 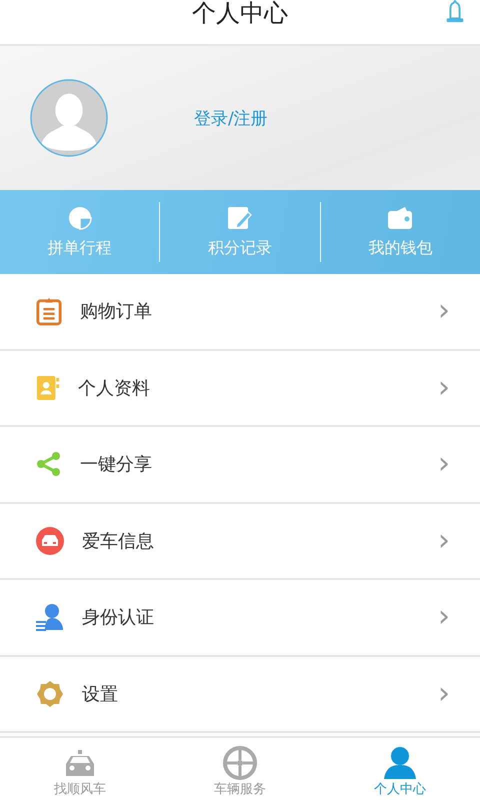 I want to click on contact-book-icon, so click(x=48, y=388).